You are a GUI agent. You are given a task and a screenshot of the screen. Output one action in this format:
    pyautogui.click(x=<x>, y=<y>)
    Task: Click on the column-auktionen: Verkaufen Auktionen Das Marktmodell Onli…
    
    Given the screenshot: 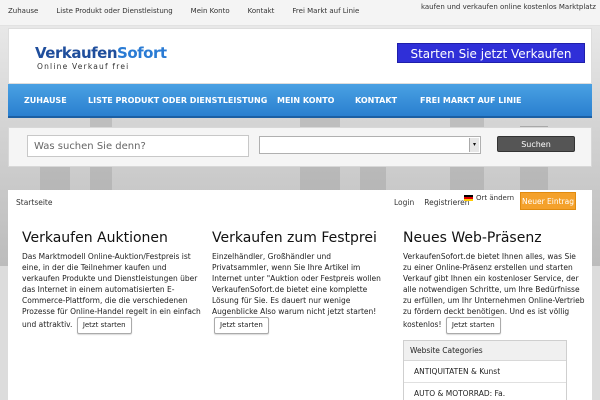 What is the action you would take?
    pyautogui.click(x=112, y=282)
    